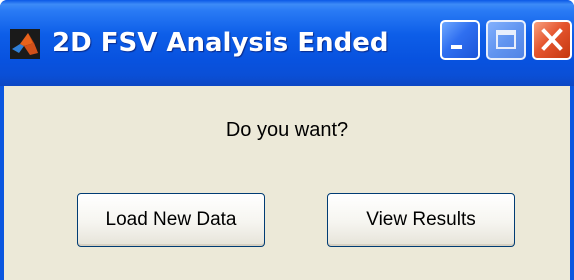  I want to click on minimize-button, so click(460, 40).